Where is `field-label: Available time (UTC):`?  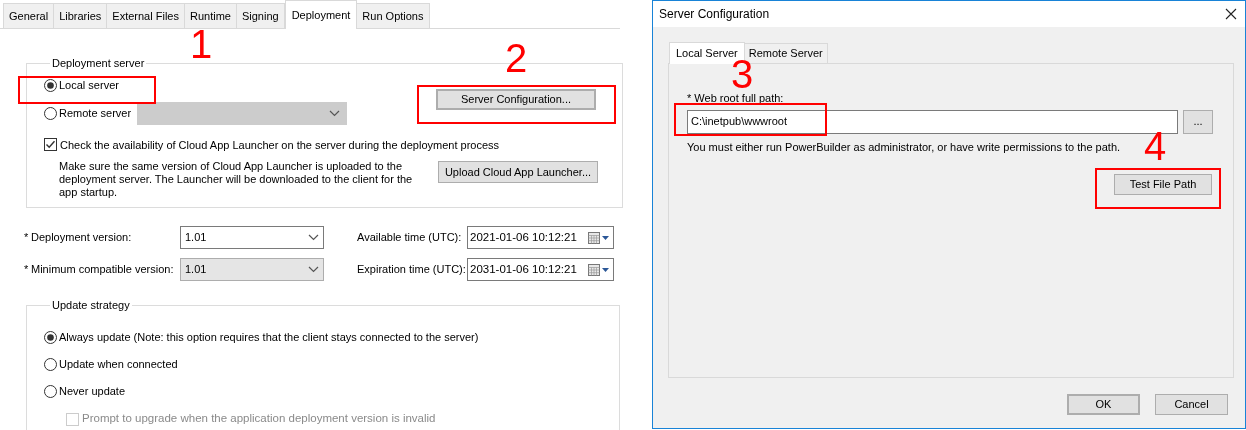
field-label: Available time (UTC): is located at coordinates (410, 238).